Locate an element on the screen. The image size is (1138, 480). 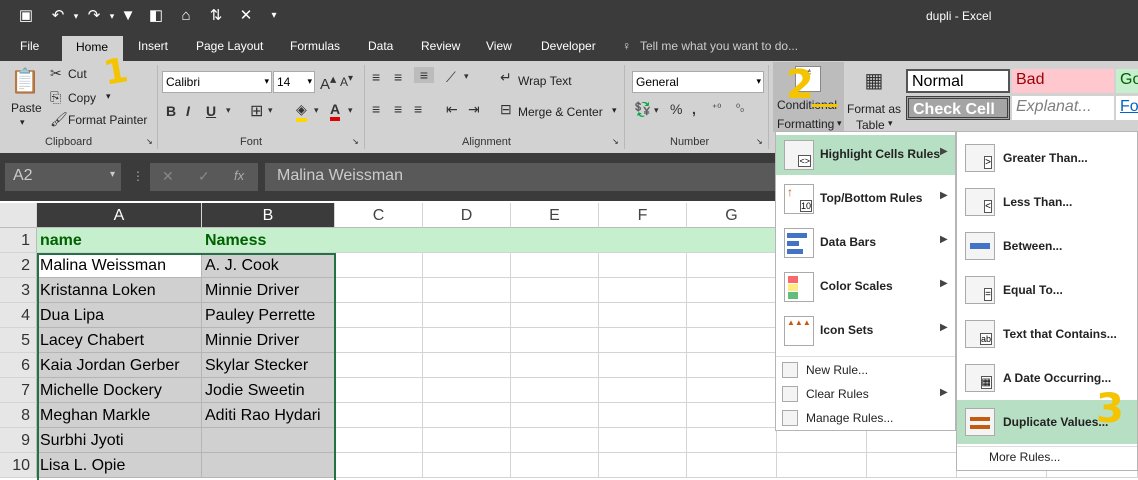
row-header: 2 is located at coordinates (18, 265).